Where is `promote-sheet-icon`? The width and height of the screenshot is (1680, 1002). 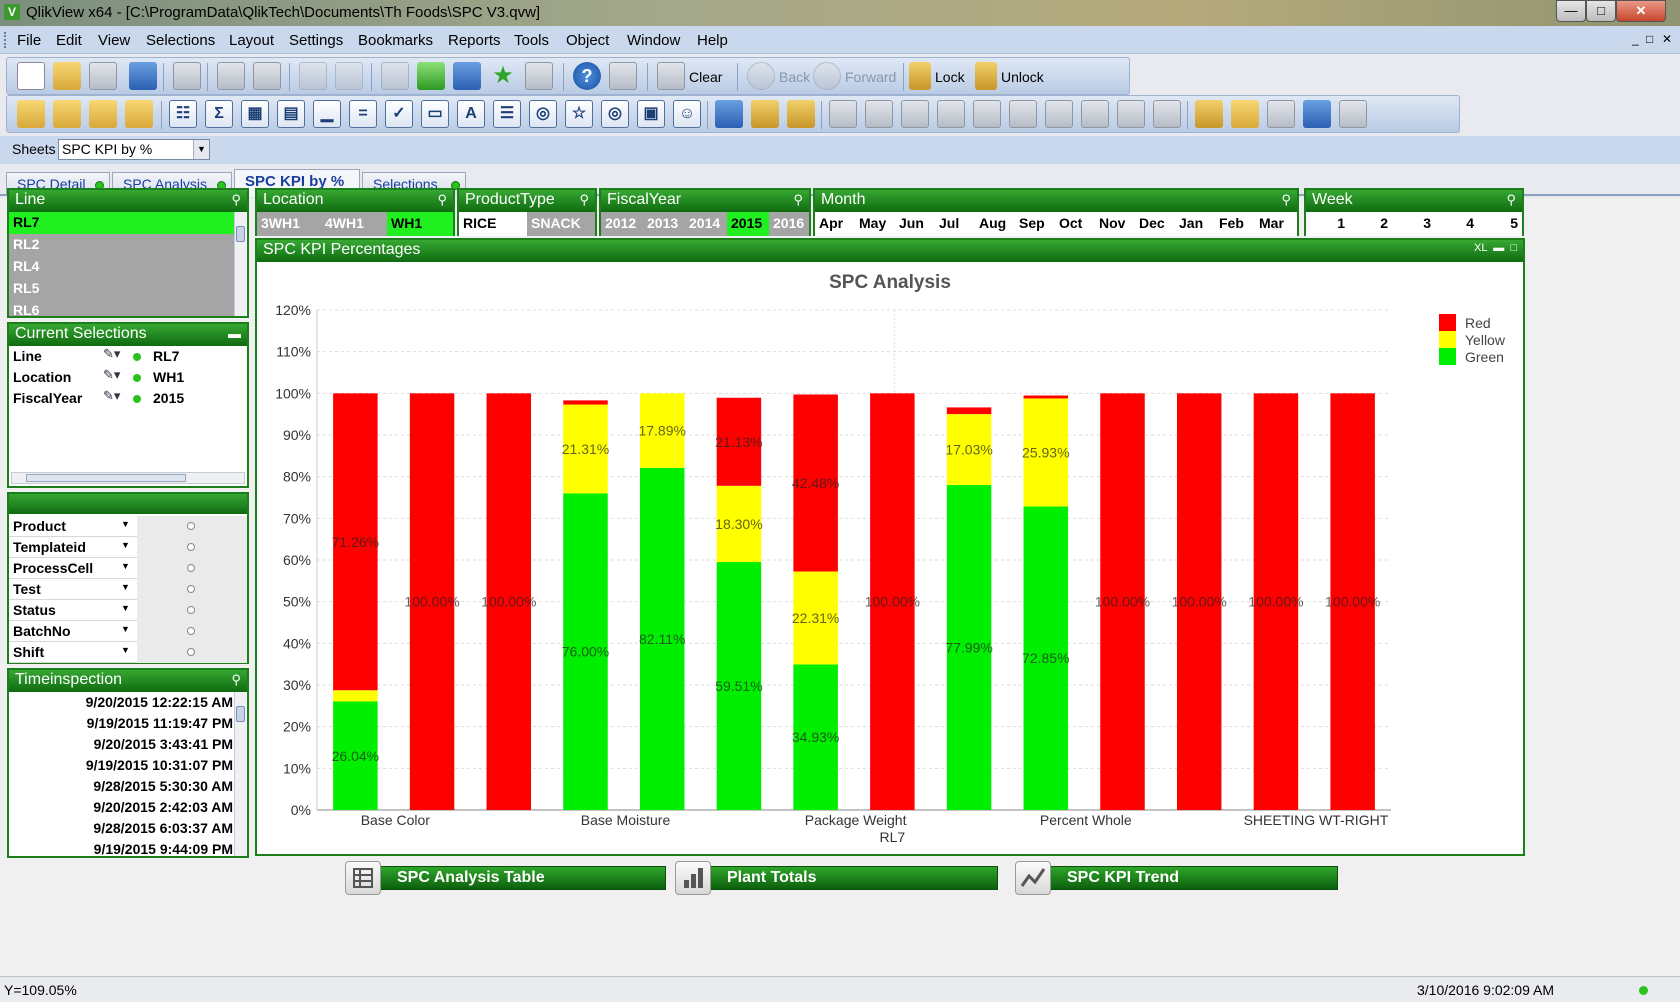 promote-sheet-icon is located at coordinates (67, 114).